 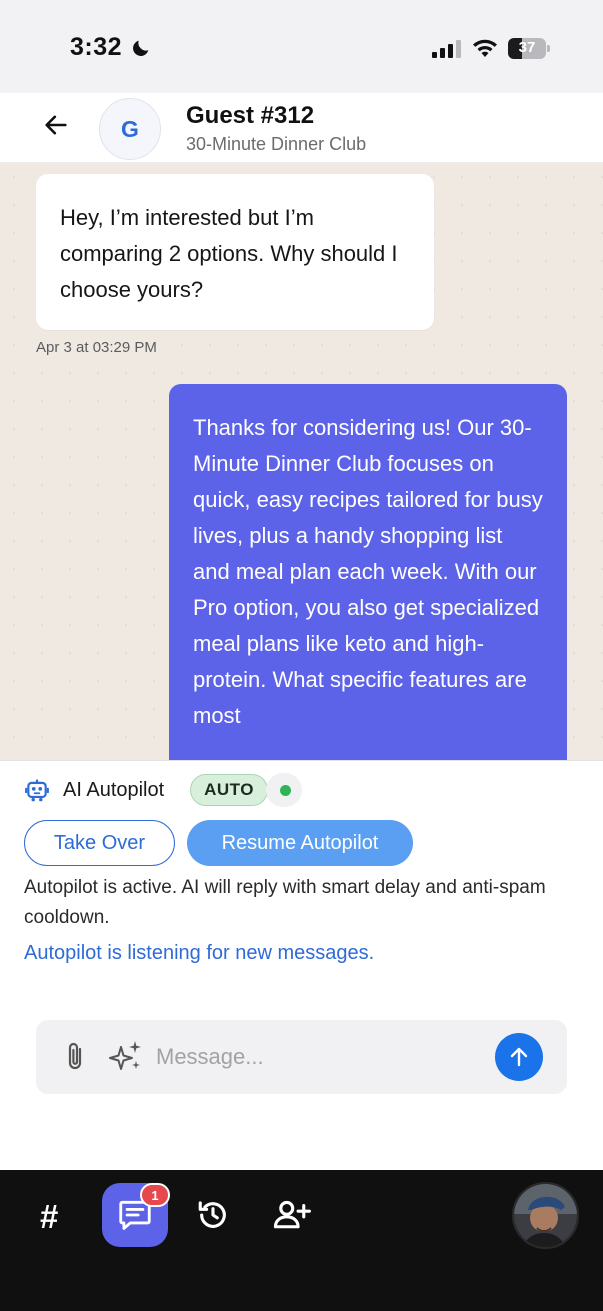 I want to click on take-over-button: Take Over, so click(x=99, y=843).